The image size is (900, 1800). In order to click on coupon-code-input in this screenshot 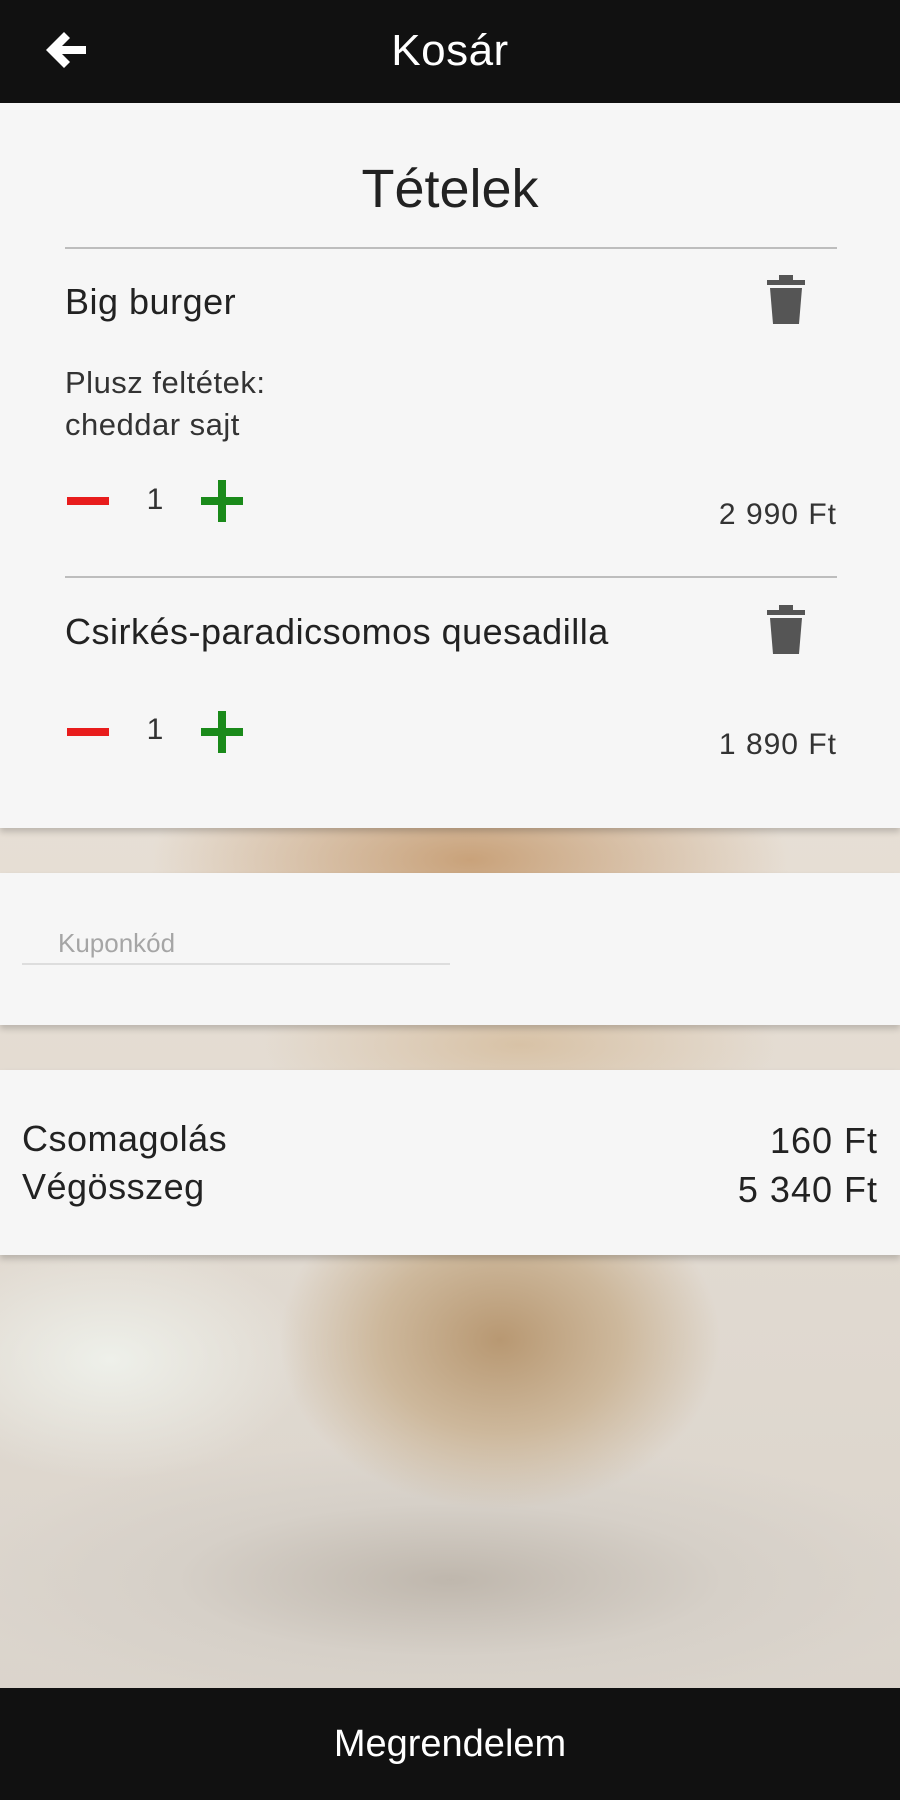, I will do `click(236, 944)`.